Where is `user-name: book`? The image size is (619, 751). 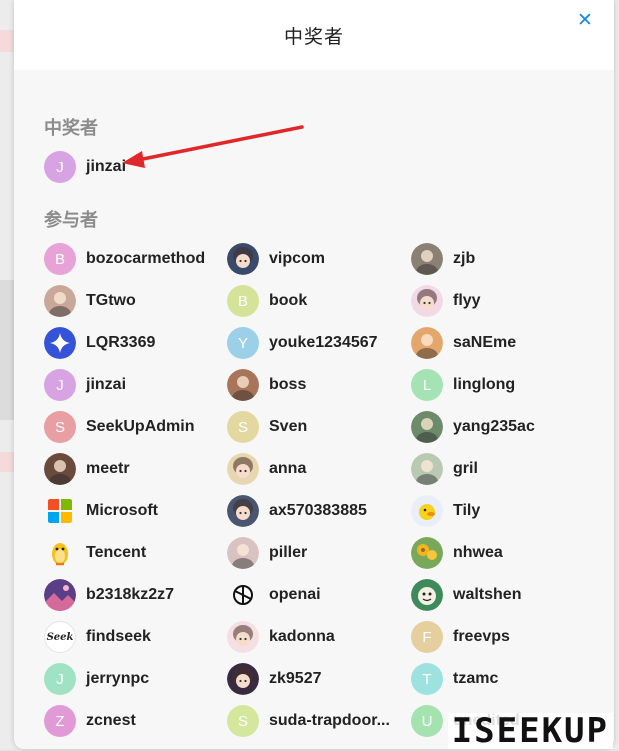 user-name: book is located at coordinates (288, 301).